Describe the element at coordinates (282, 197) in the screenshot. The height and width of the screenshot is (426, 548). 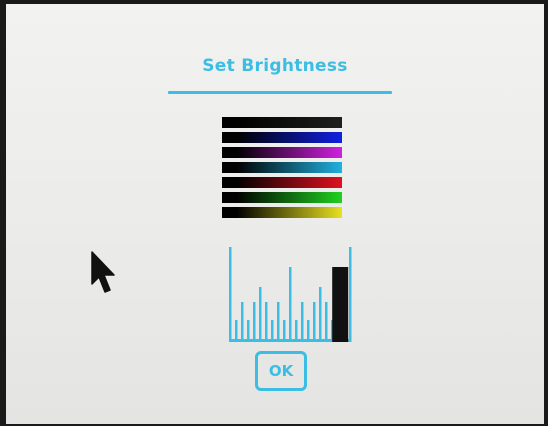
I see `test-bar-green` at that location.